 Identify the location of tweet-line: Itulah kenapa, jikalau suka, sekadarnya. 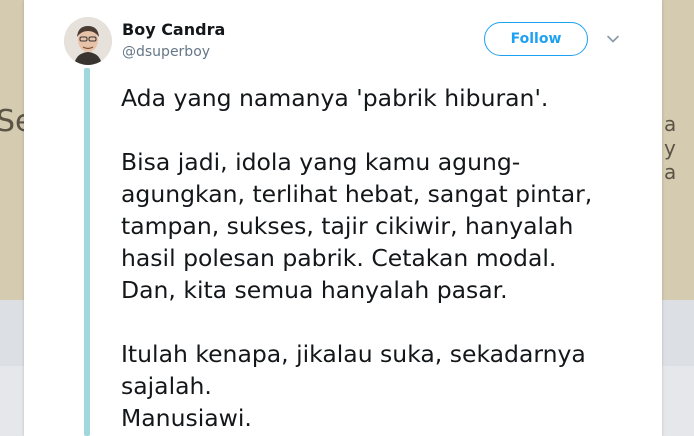
(353, 354).